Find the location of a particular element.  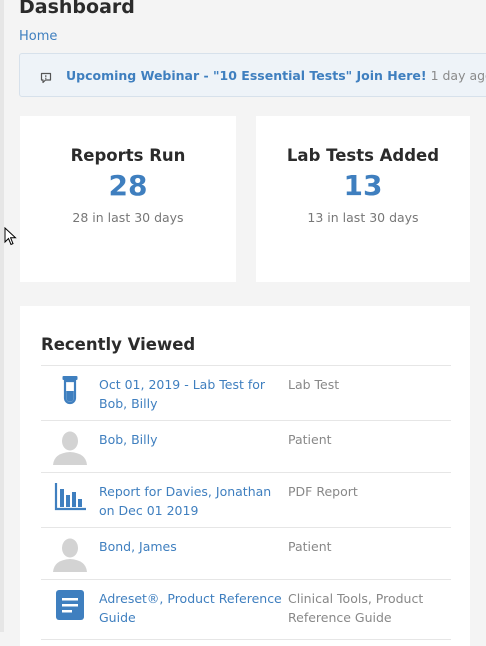

list-item: Bob, Billy Patient is located at coordinates (246, 447).